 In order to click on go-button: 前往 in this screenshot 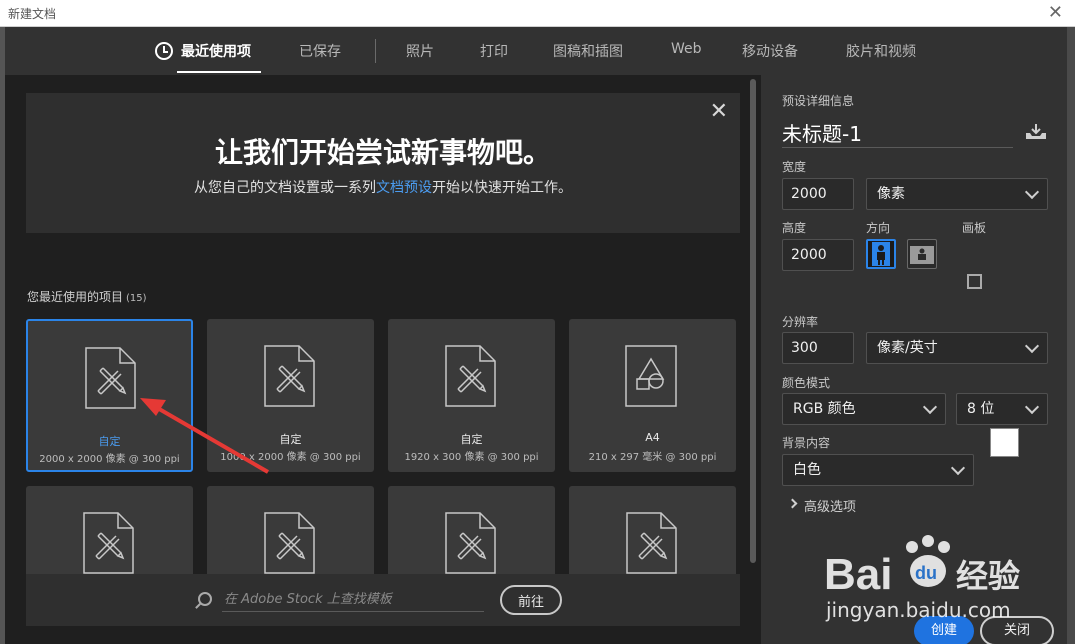, I will do `click(531, 600)`.